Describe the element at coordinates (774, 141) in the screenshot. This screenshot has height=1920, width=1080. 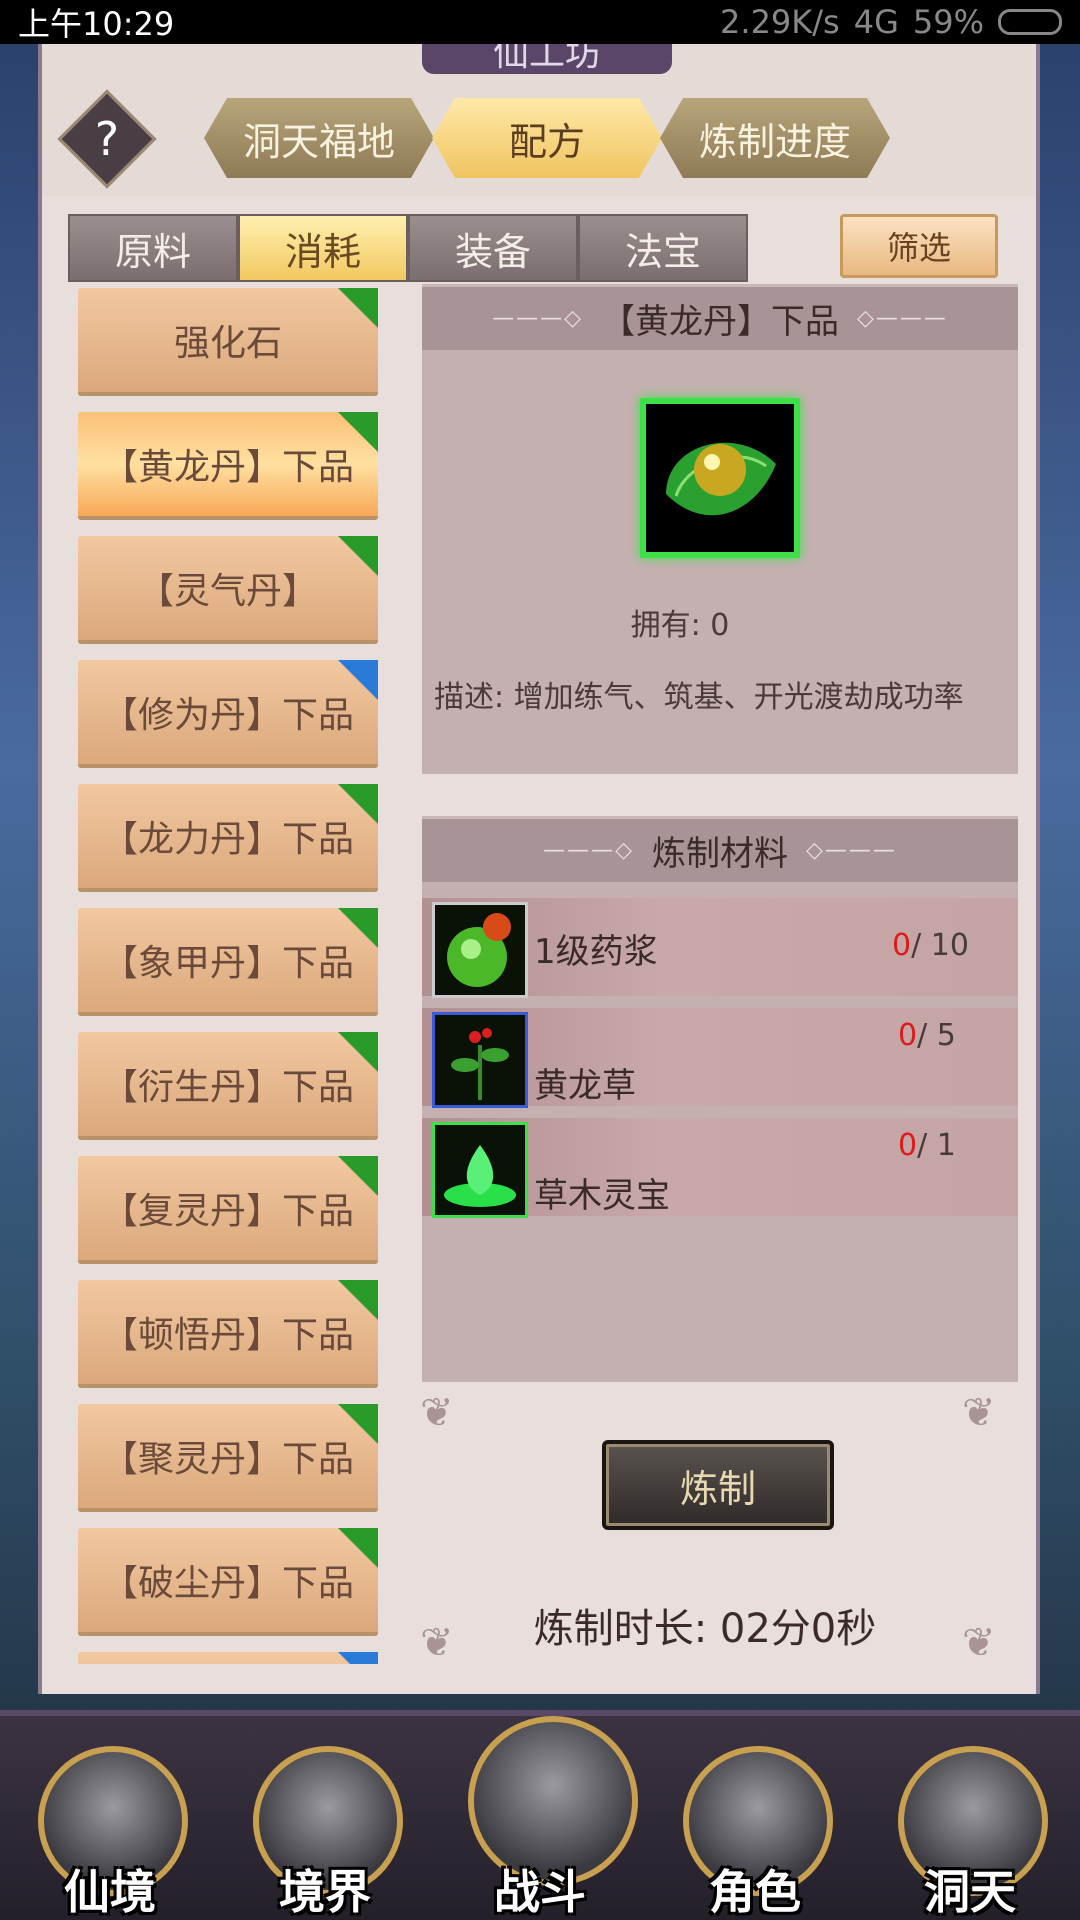
I see `tab-label: 炼制进度` at that location.